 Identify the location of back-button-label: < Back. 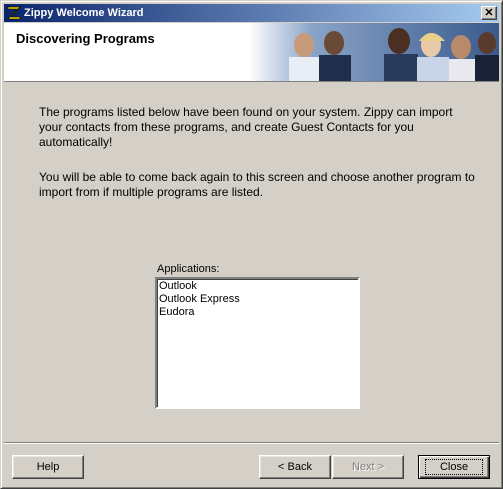
(295, 467).